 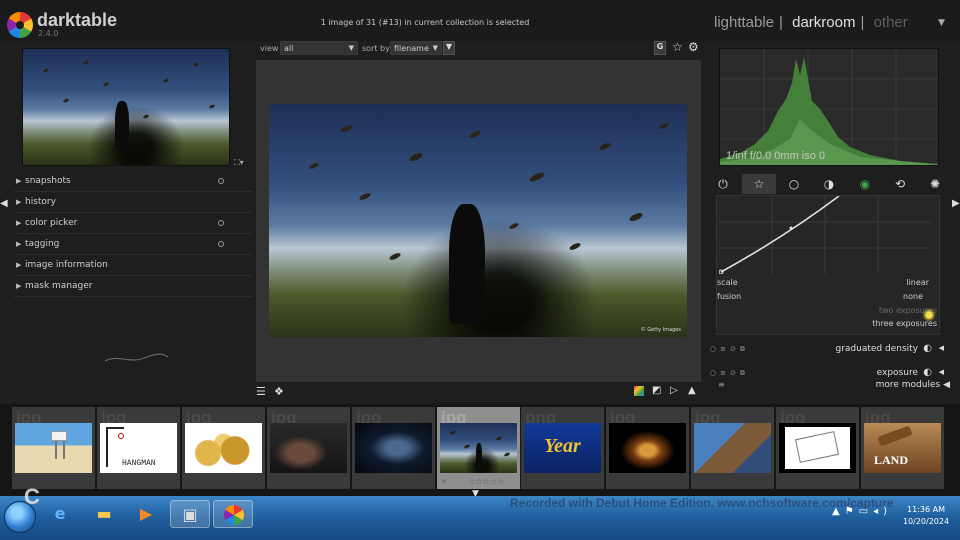 I want to click on views-dropdown-icon: ▼, so click(x=941, y=23).